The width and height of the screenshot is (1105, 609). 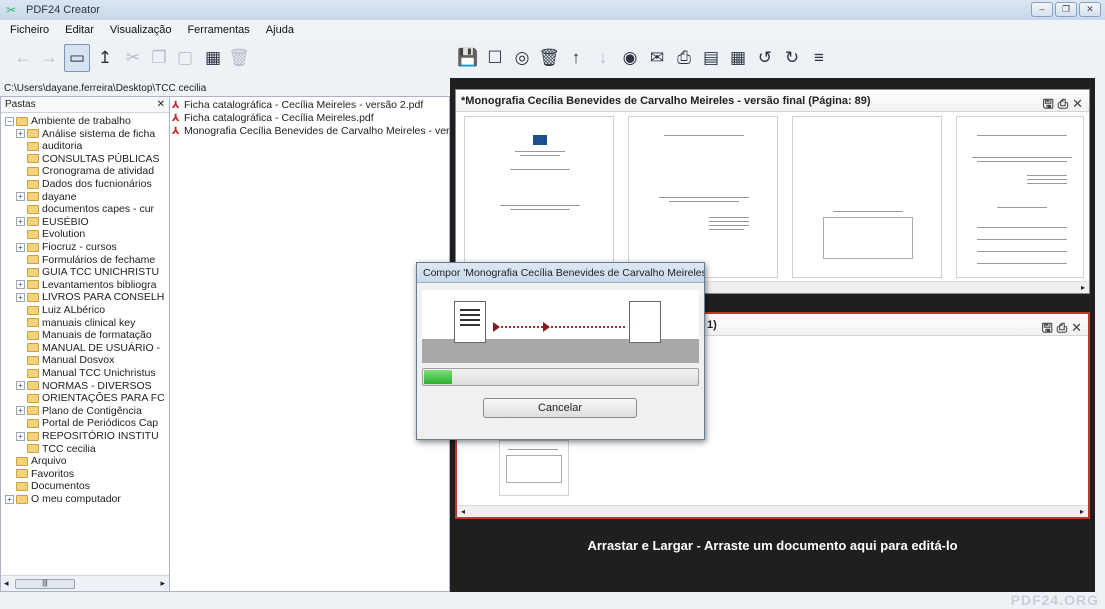 What do you see at coordinates (657, 58) in the screenshot?
I see `email-icon: ✉` at bounding box center [657, 58].